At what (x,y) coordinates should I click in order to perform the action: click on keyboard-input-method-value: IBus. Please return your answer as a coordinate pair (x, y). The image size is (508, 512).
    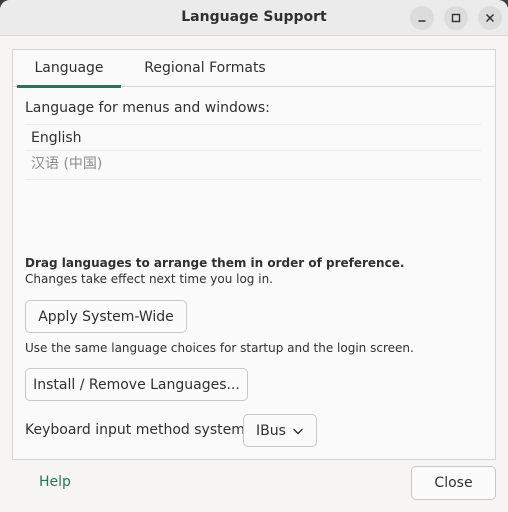
    Looking at the image, I should click on (271, 431).